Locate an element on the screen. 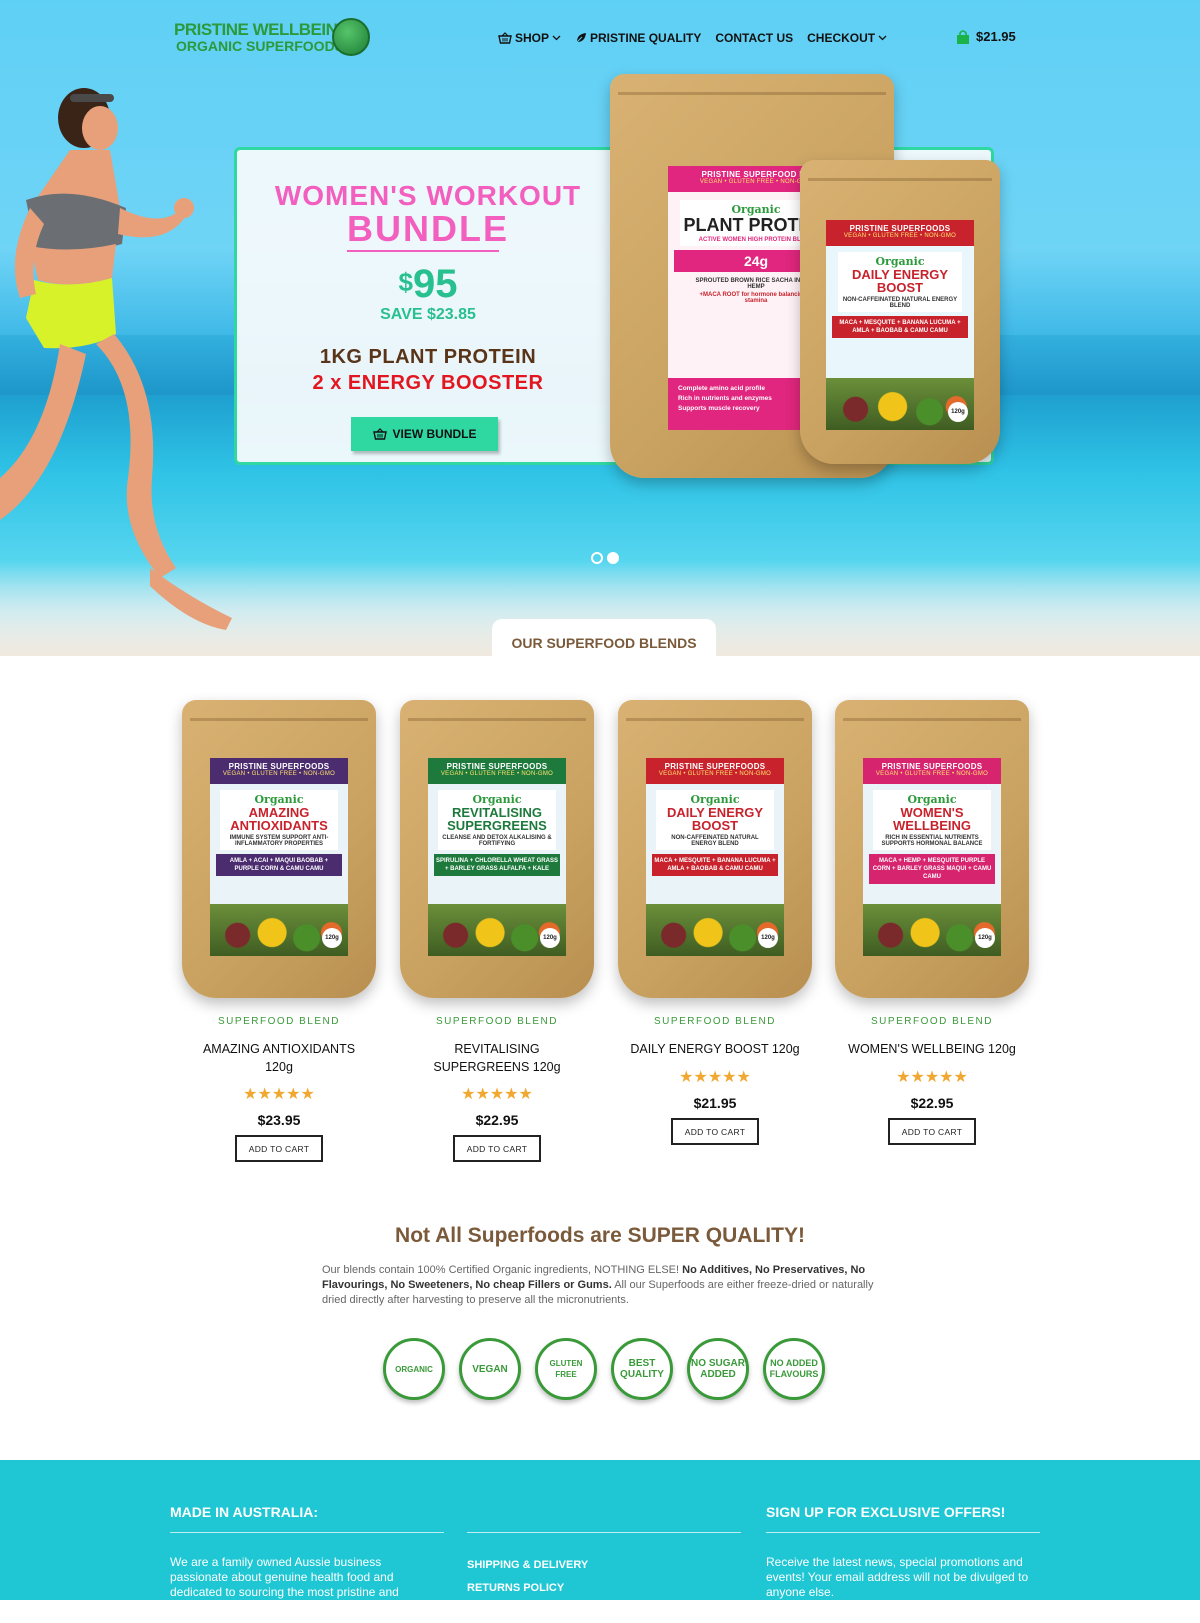  product-price: $22.95 is located at coordinates (497, 1120).